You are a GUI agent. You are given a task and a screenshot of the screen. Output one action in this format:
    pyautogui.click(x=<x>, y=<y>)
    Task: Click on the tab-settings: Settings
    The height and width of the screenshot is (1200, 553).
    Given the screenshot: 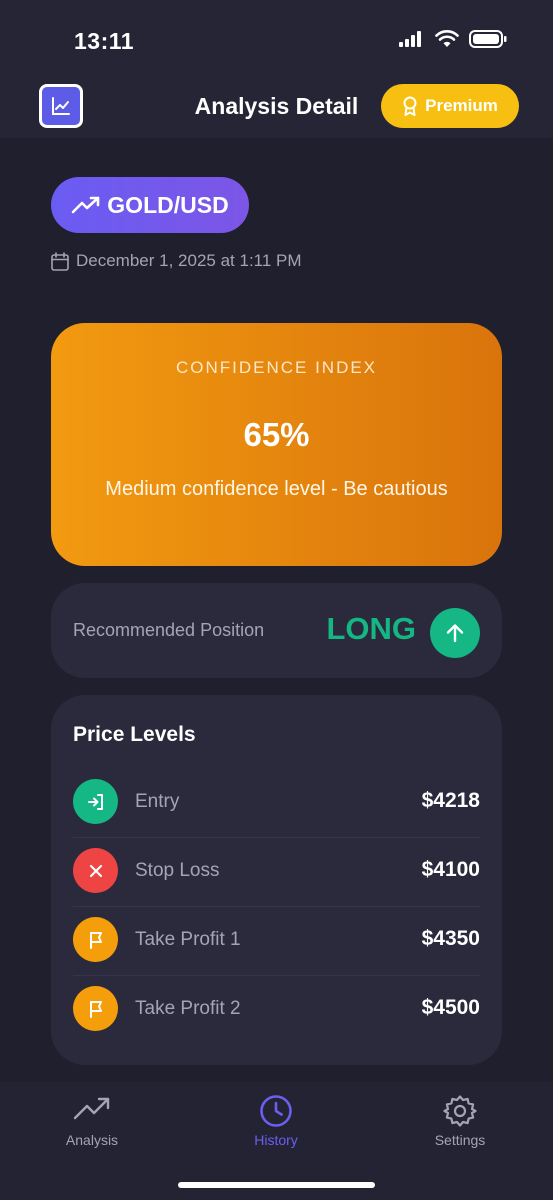 What is the action you would take?
    pyautogui.click(x=460, y=1121)
    